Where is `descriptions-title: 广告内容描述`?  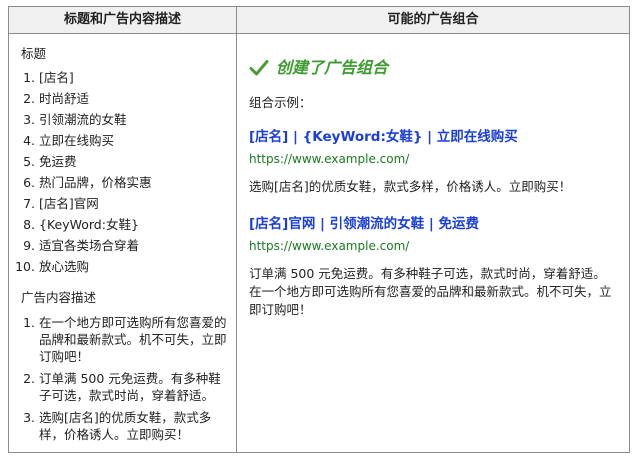
descriptions-title: 广告内容描述 is located at coordinates (59, 297).